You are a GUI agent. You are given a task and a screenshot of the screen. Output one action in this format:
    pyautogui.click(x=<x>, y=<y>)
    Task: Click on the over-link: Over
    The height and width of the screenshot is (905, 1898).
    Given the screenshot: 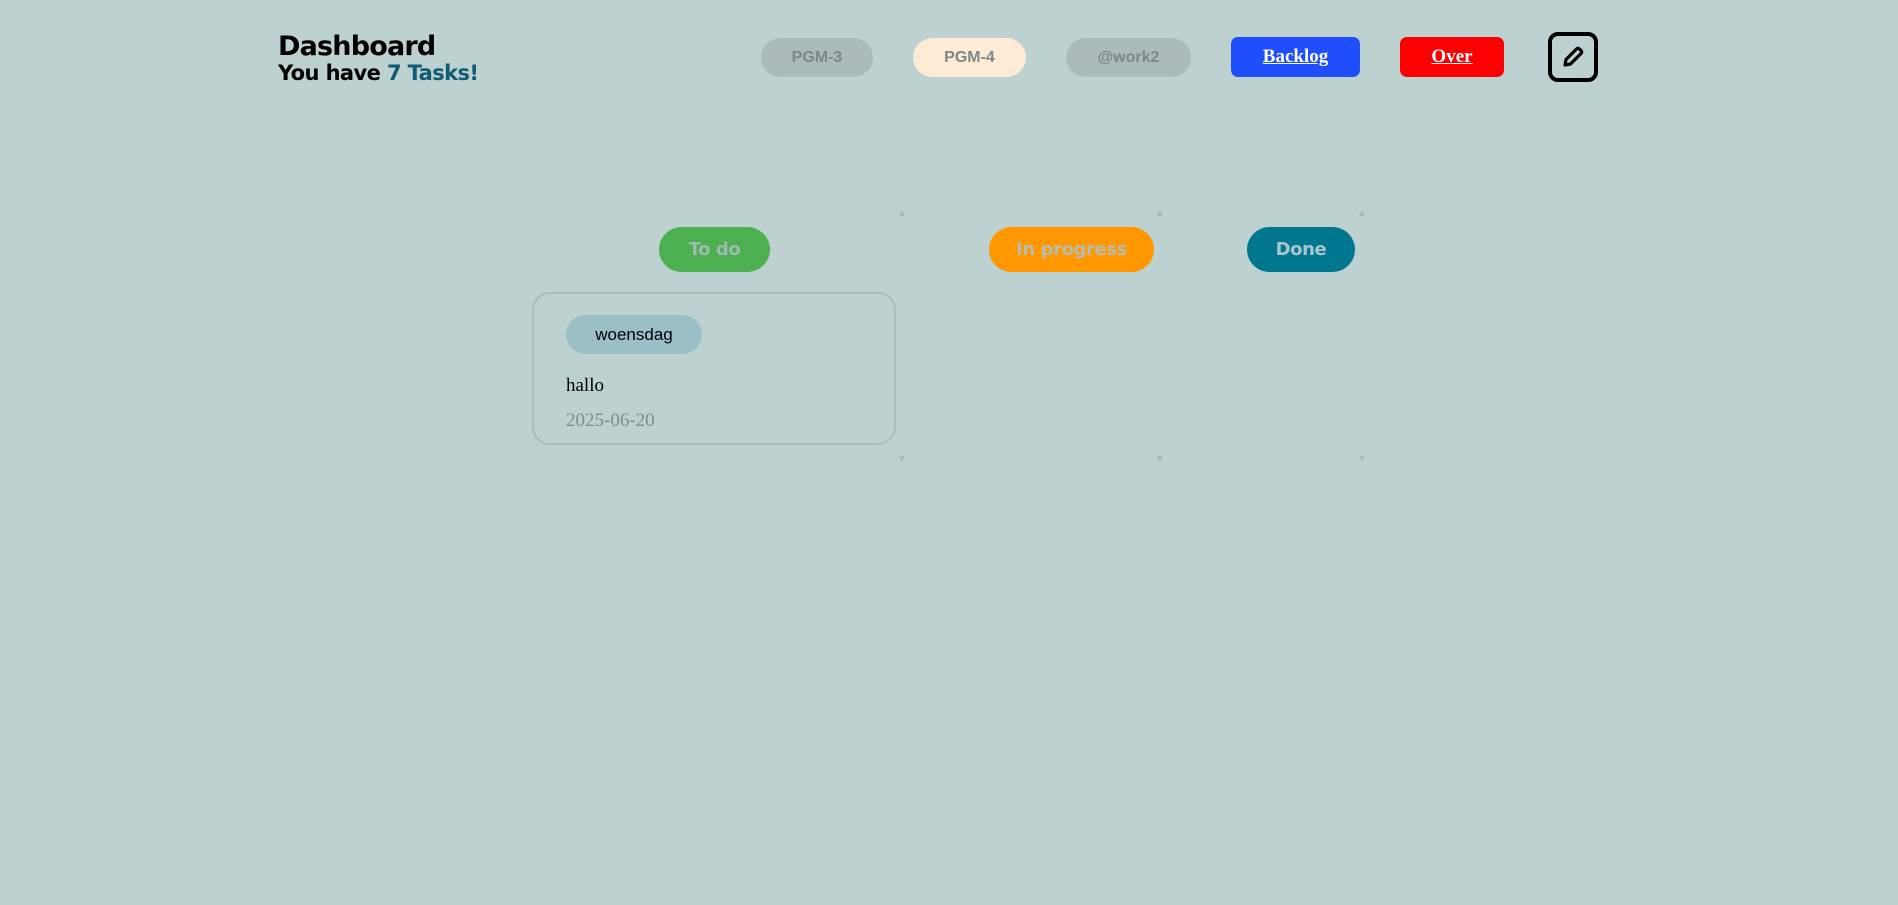 What is the action you would take?
    pyautogui.click(x=1452, y=57)
    